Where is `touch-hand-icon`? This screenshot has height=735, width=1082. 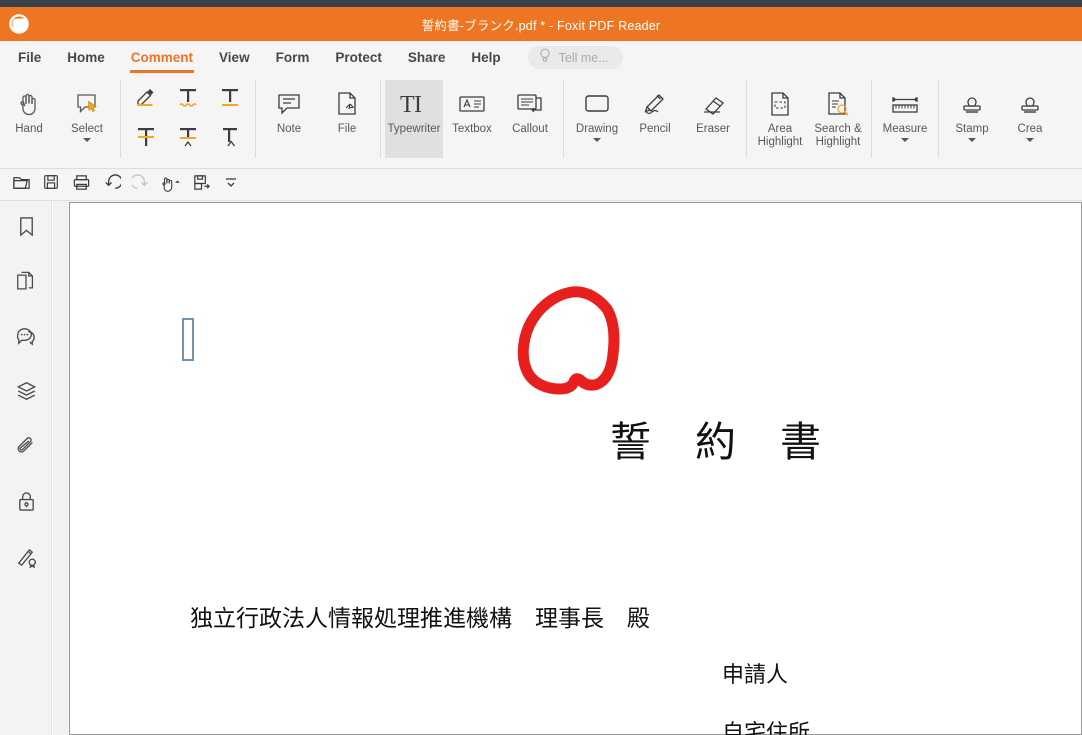 touch-hand-icon is located at coordinates (171, 185).